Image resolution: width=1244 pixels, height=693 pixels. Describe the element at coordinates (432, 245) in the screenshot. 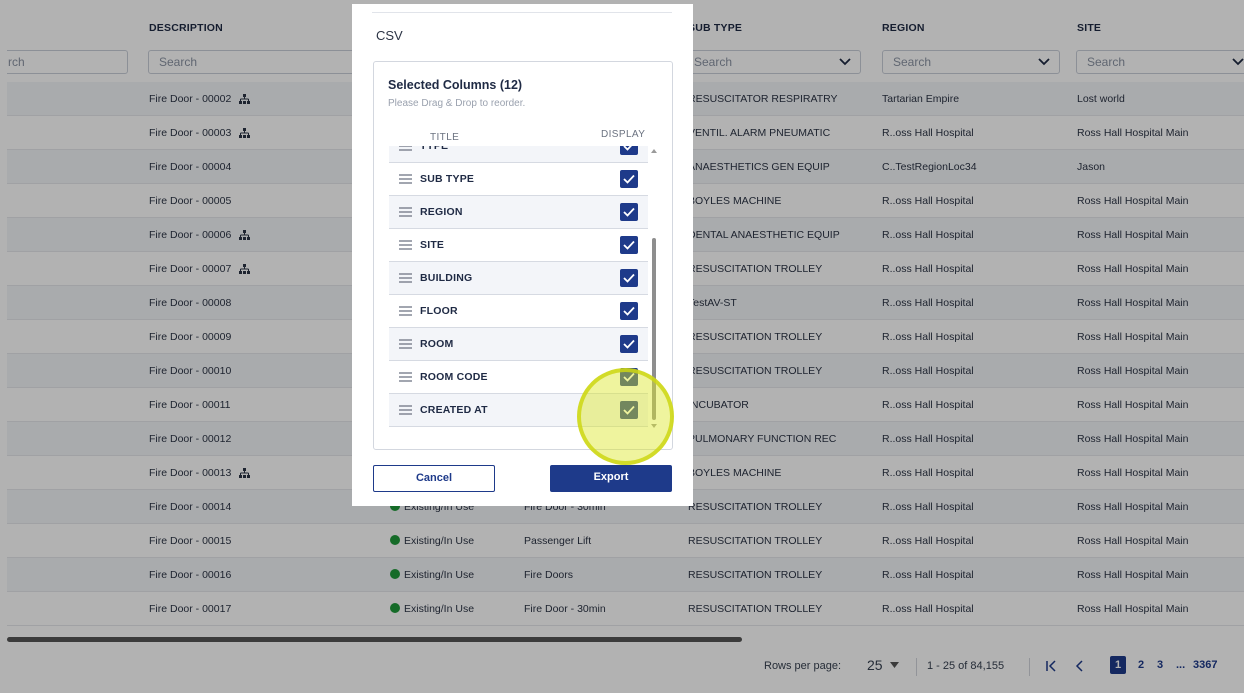

I see `column-label: SITE` at that location.